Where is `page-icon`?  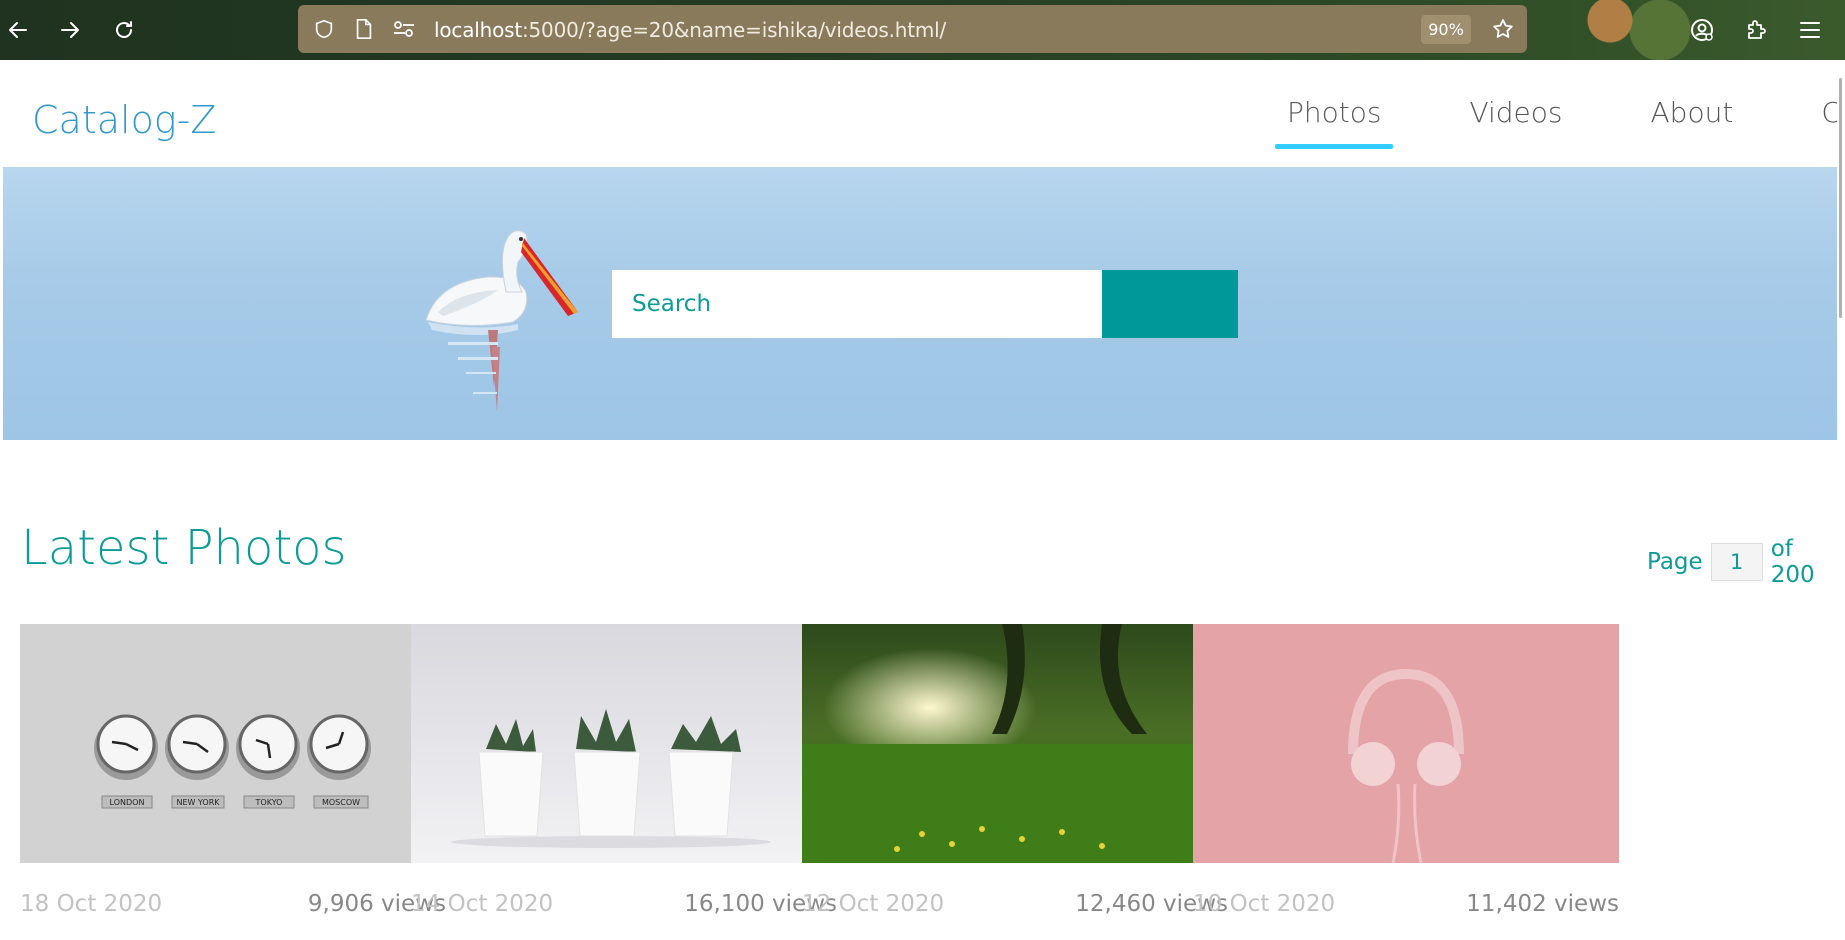
page-icon is located at coordinates (364, 29).